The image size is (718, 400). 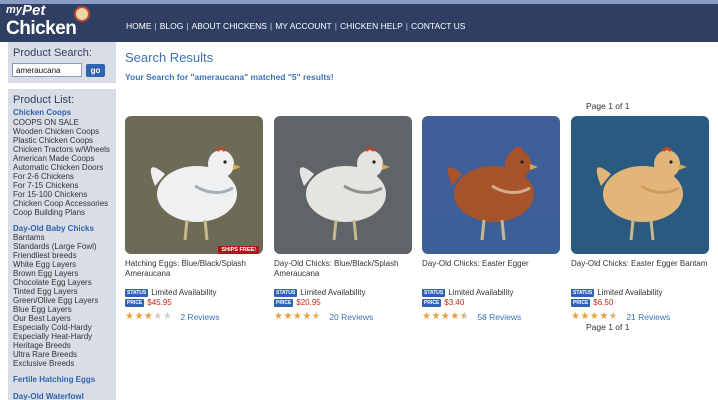 I want to click on price-value: $3.40, so click(x=454, y=302).